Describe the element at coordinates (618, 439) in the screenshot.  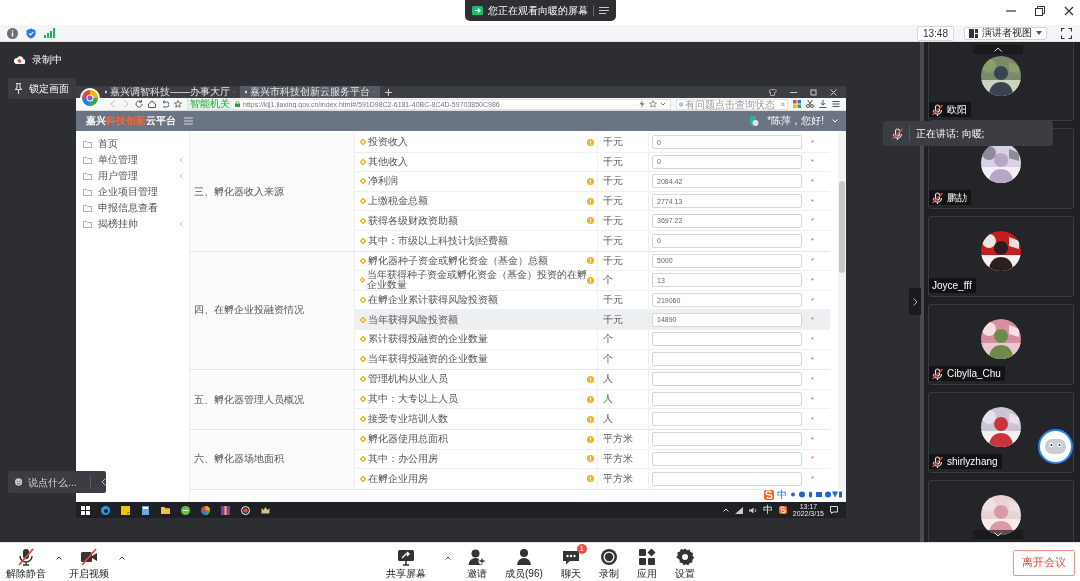
I see `unit-label: 平方米` at that location.